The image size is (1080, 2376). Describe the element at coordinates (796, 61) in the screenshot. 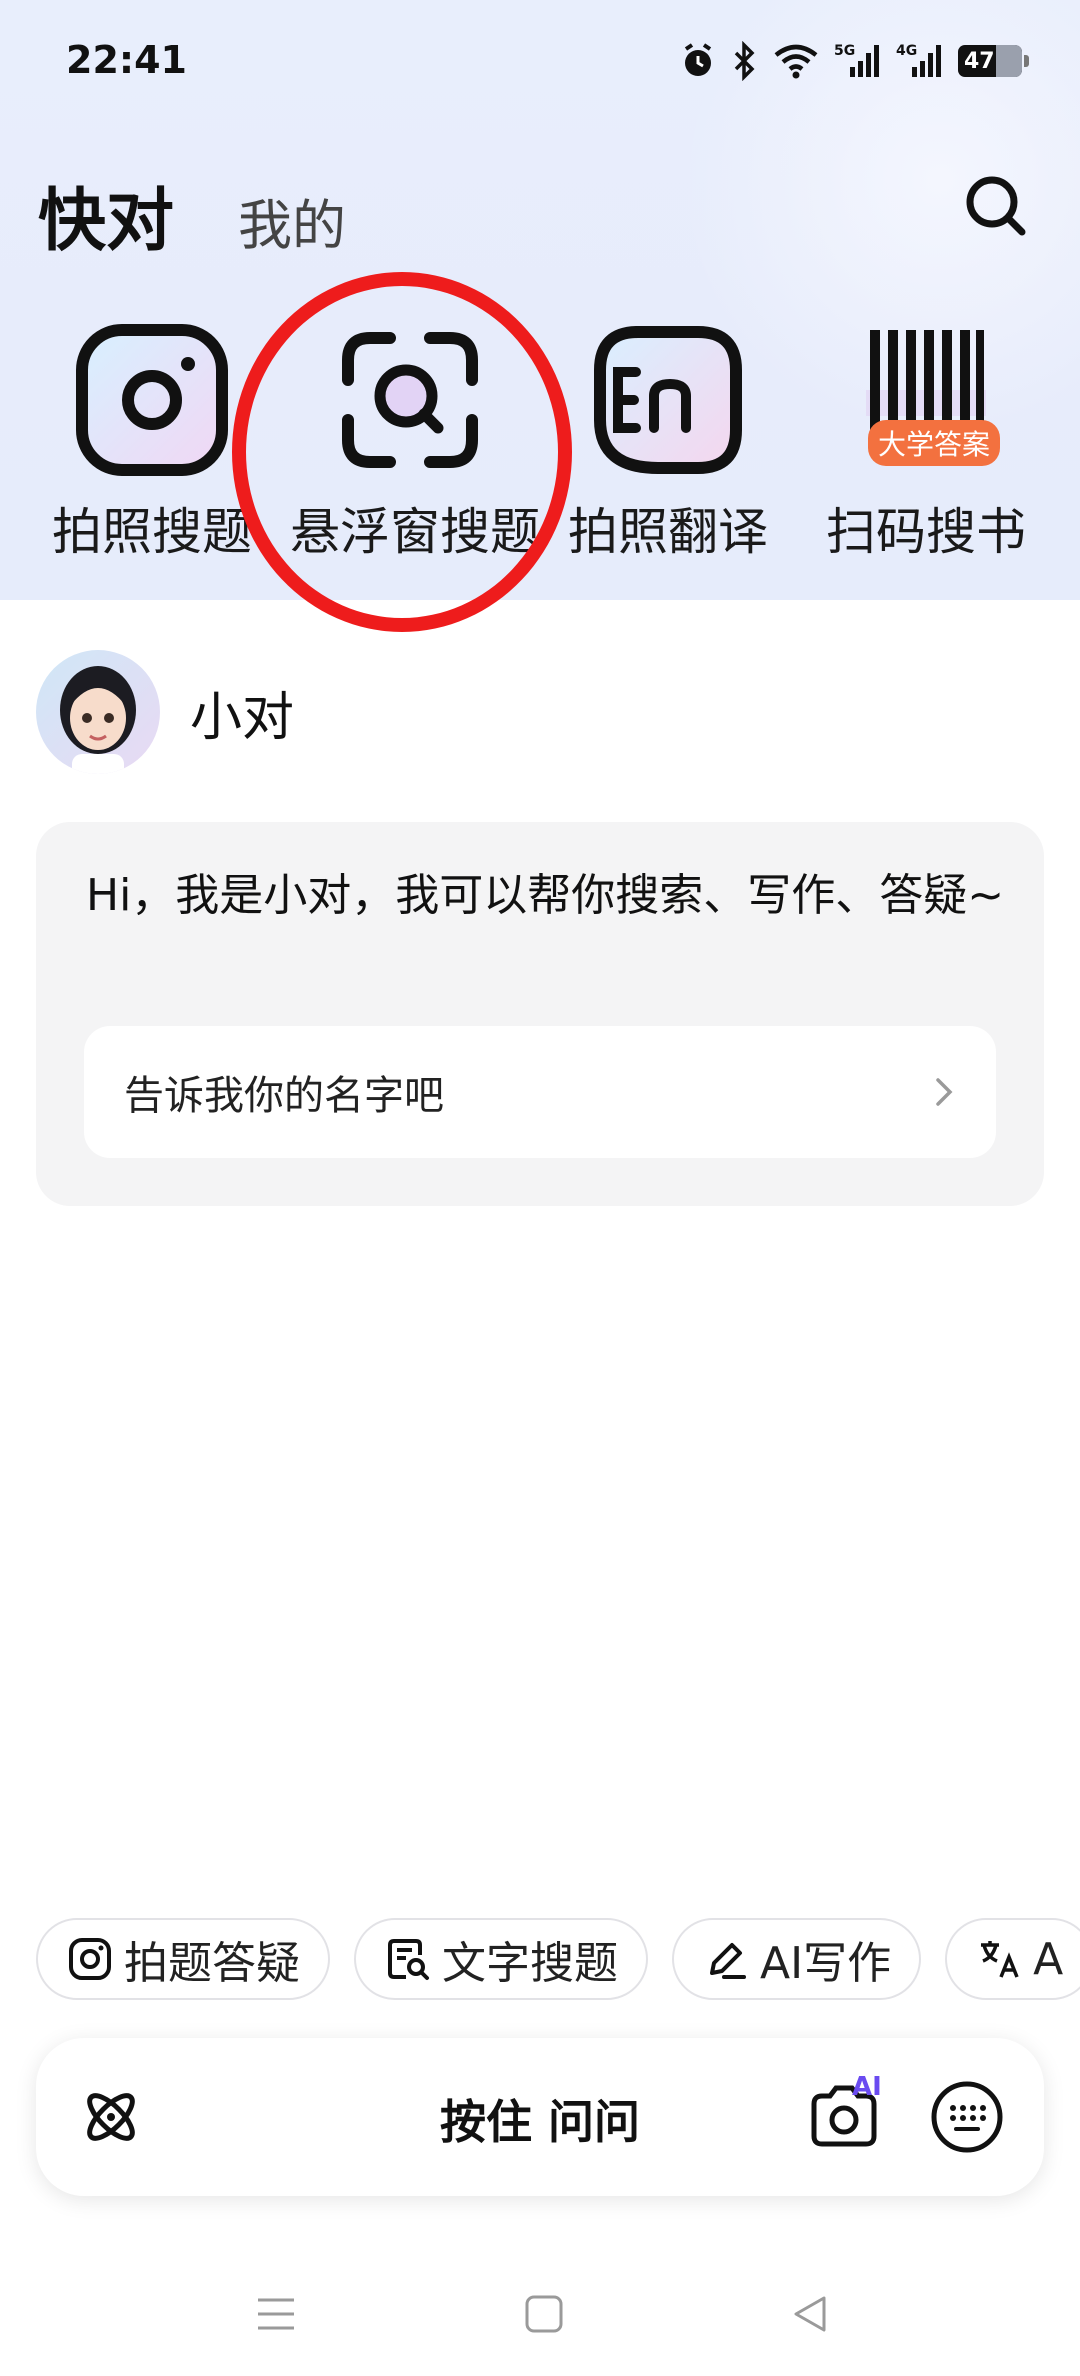

I see `wifi-icon` at that location.